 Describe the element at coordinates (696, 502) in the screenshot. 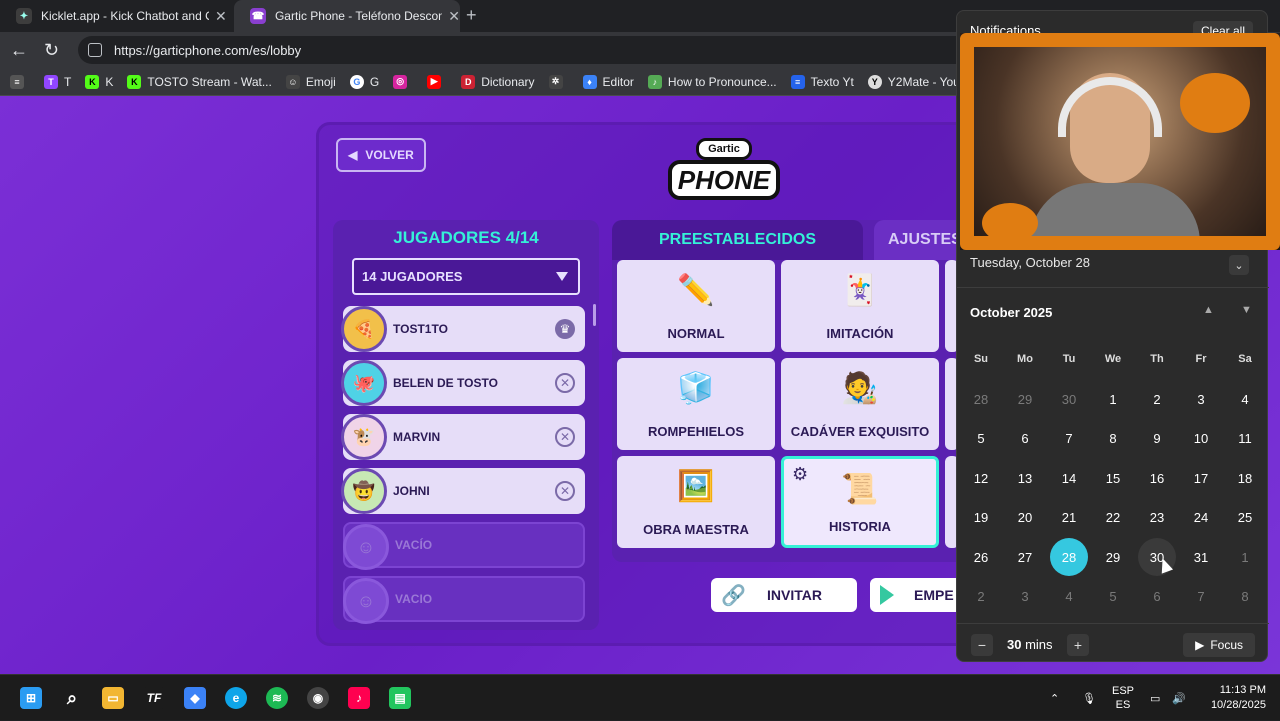

I see `mode-obra-maestra: 🖼️ OBRA MAESTRA` at that location.